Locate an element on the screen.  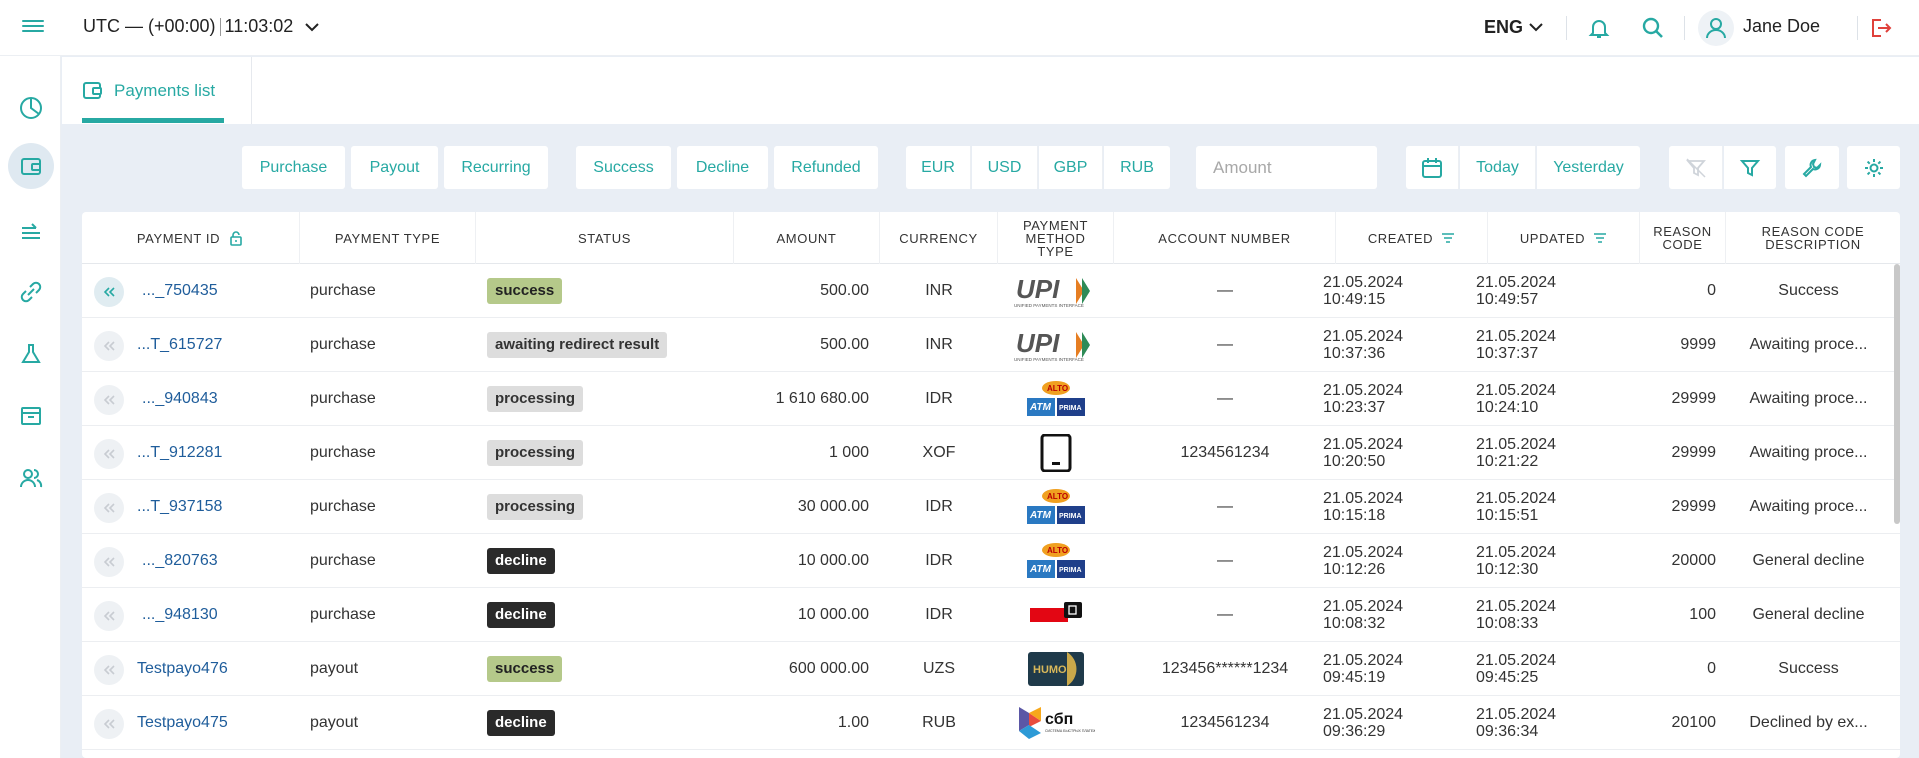
timezone-selector: UTC — (+00:00) 11:03:02 is located at coordinates (201, 26).